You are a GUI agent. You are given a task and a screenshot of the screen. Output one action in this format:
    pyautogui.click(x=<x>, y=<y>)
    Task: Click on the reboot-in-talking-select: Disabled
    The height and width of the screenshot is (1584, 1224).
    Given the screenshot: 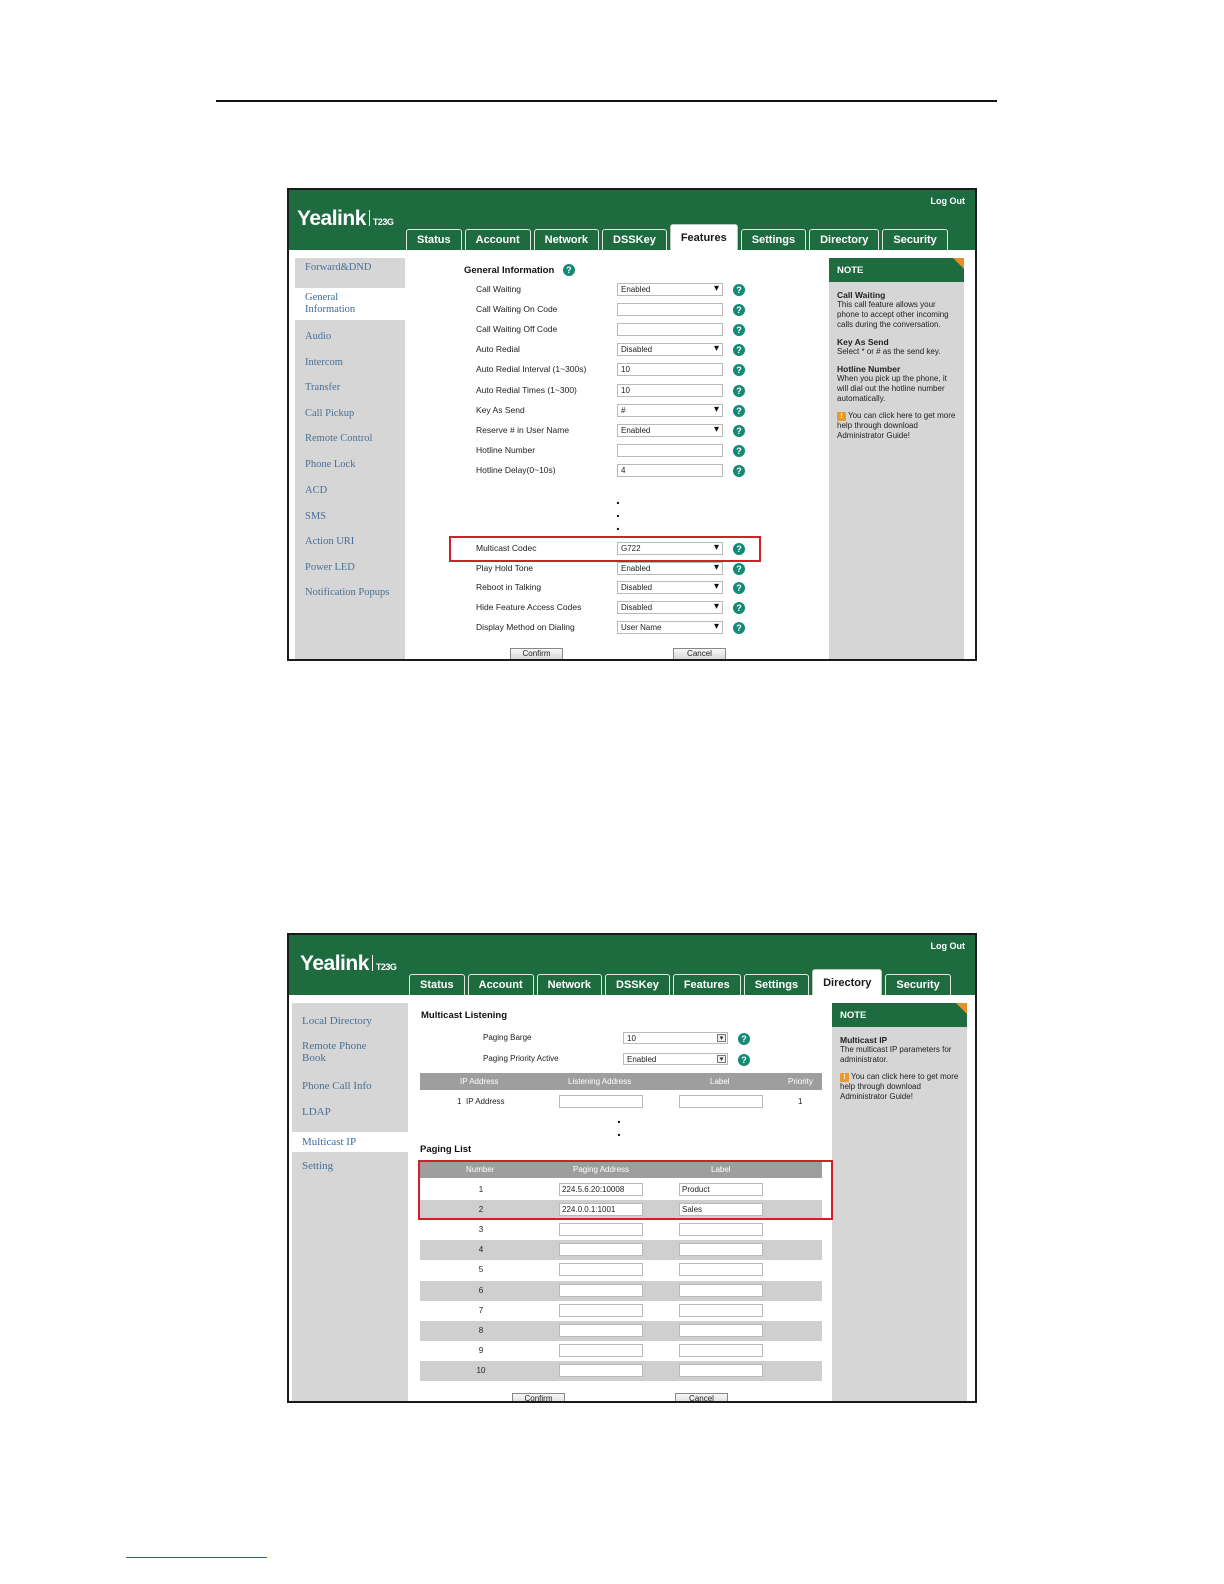 What is the action you would take?
    pyautogui.click(x=670, y=587)
    